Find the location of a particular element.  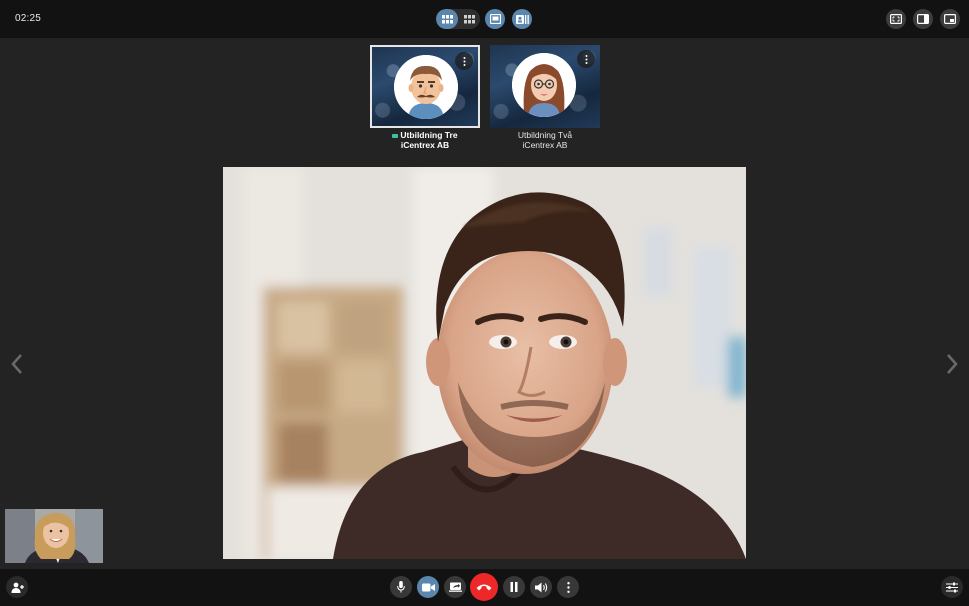

pause-icon is located at coordinates (514, 587).